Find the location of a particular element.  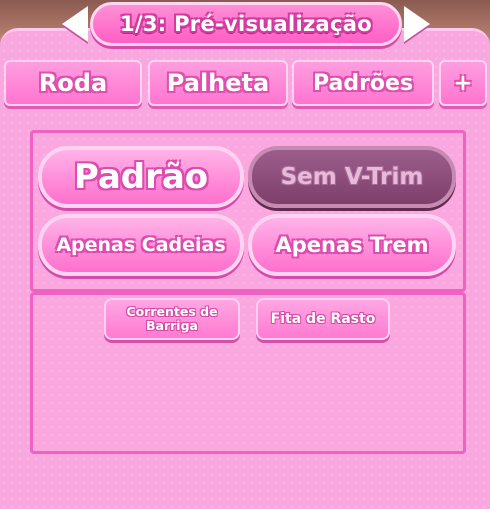

header-title: 1/3: Pré-visualização is located at coordinates (246, 24).